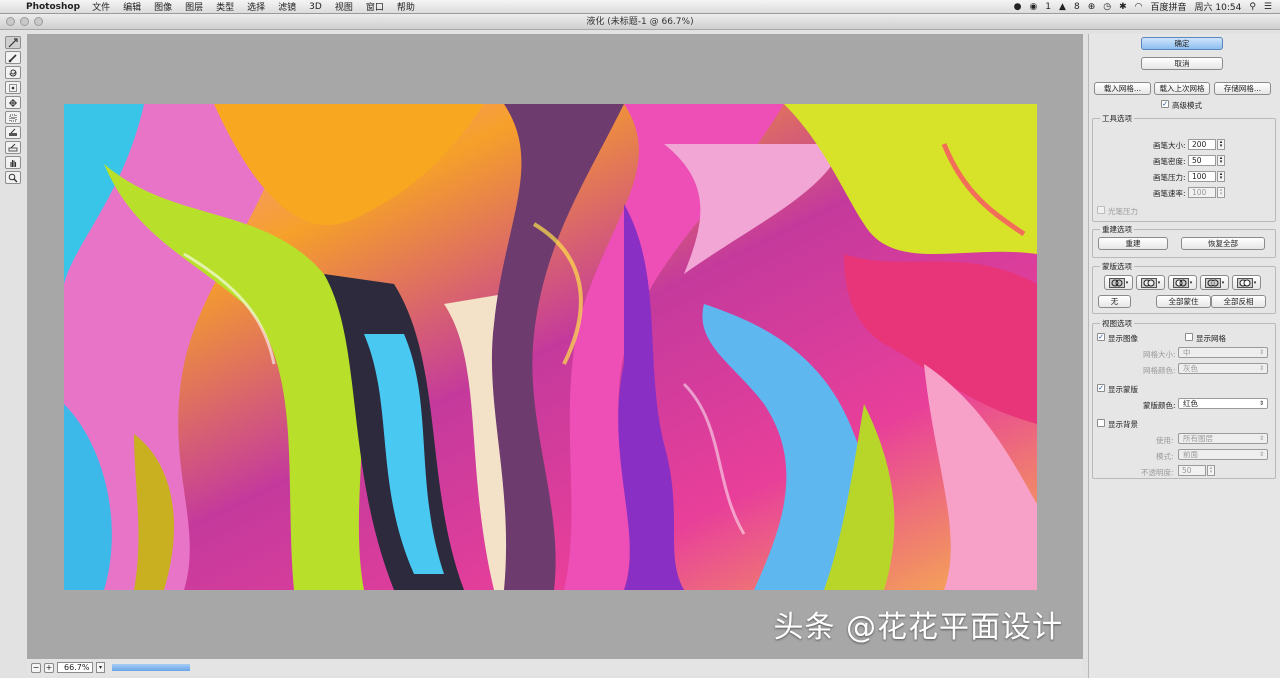 This screenshot has width=1280, height=678. Describe the element at coordinates (1246, 282) in the screenshot. I see `mask-invert-button: ▾` at that location.